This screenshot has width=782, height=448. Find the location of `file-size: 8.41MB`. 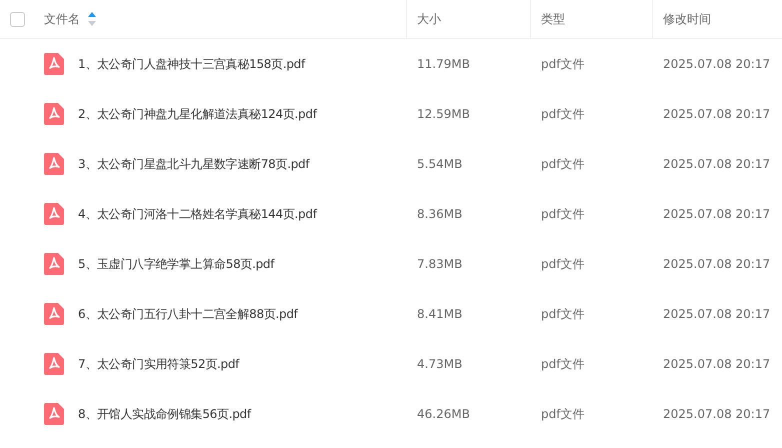

file-size: 8.41MB is located at coordinates (439, 314).